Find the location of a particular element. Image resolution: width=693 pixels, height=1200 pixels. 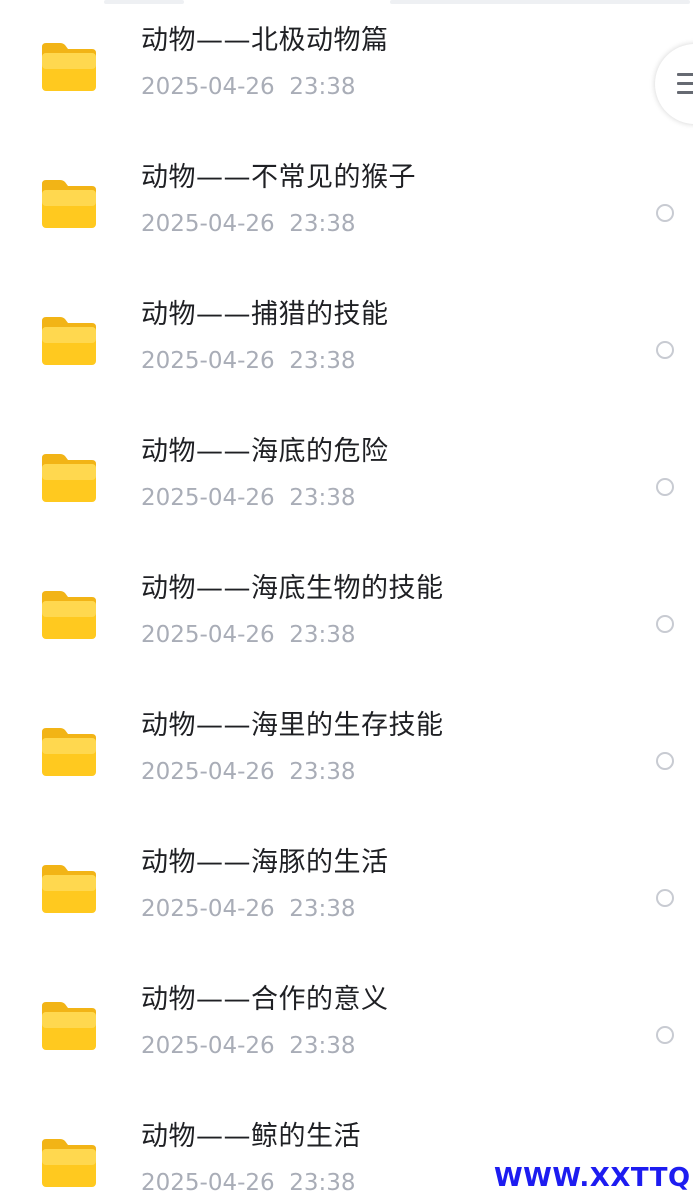

list-item: 动物——海里的生存技能 2025-04-26 23:38 is located at coordinates (346, 753).